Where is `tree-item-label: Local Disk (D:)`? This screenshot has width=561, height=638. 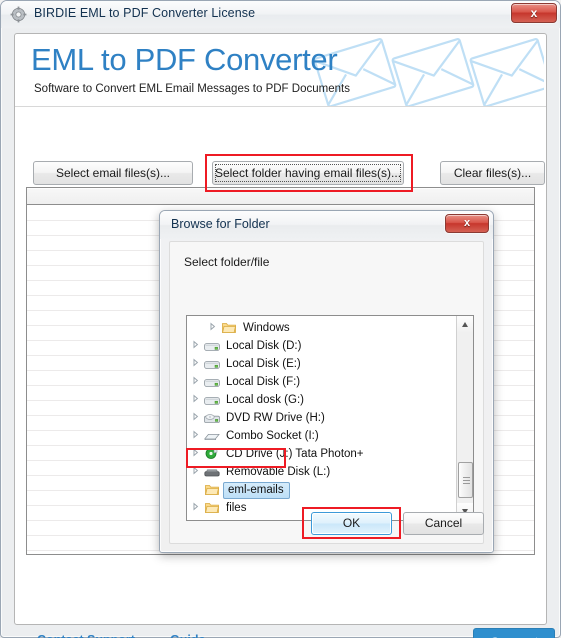
tree-item-label: Local Disk (D:) is located at coordinates (264, 346).